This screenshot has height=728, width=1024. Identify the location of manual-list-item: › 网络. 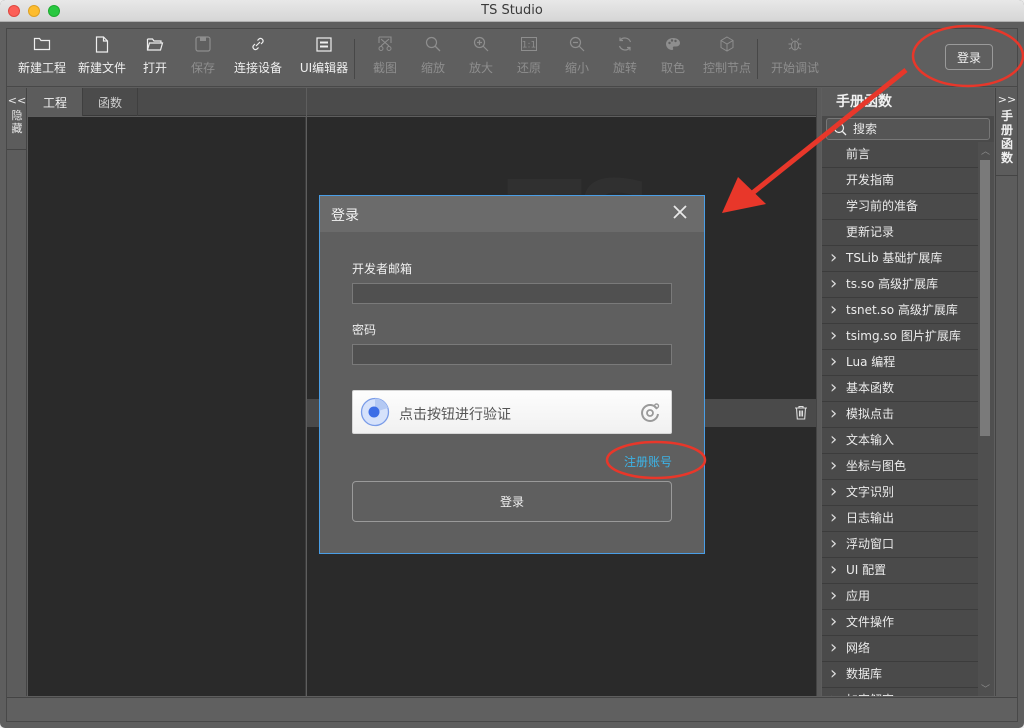
(900, 649).